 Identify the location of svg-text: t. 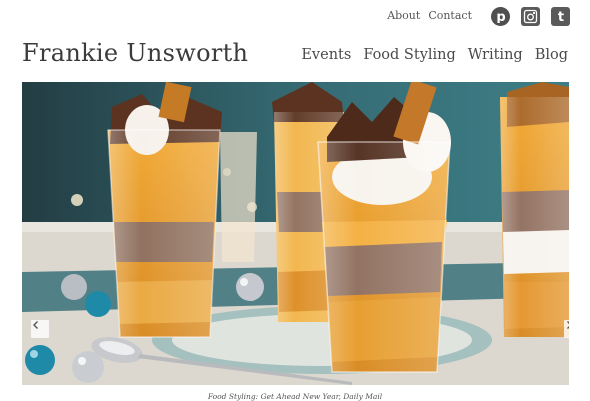
(560, 16).